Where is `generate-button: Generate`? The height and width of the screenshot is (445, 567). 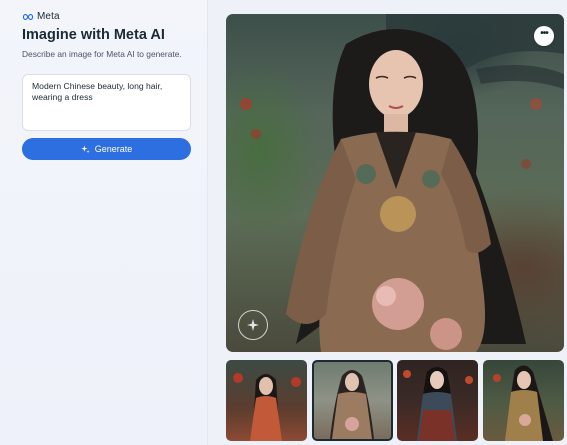
generate-button: Generate is located at coordinates (106, 149).